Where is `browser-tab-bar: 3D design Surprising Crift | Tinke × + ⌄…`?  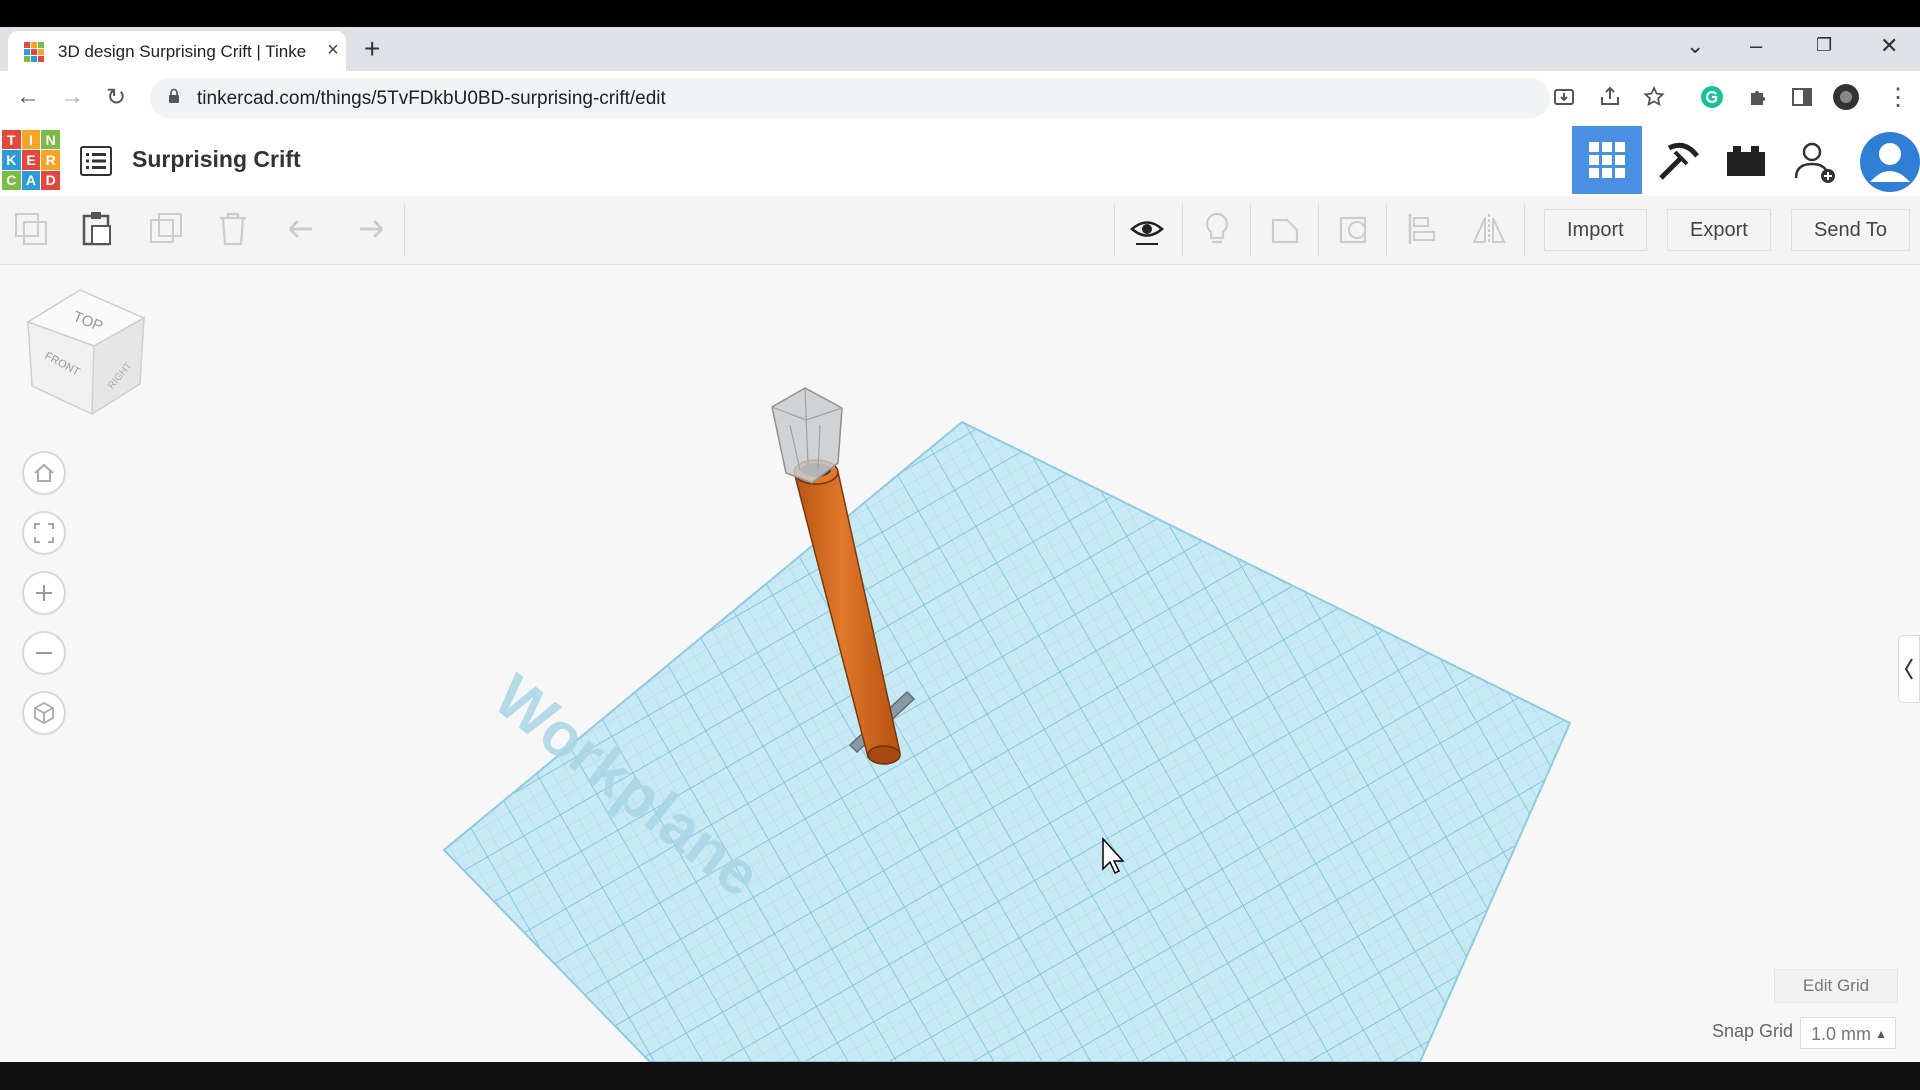 browser-tab-bar: 3D design Surprising Crift | Tinke × + ⌄… is located at coordinates (960, 49).